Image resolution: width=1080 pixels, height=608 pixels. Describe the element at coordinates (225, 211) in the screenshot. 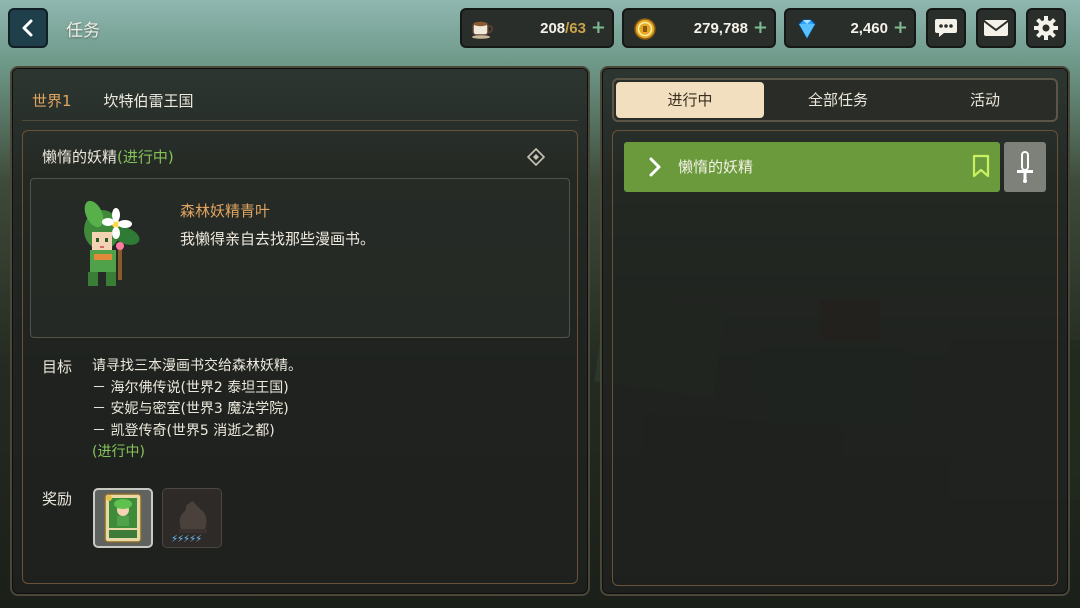

I see `npc-name: 森林妖精青叶` at that location.